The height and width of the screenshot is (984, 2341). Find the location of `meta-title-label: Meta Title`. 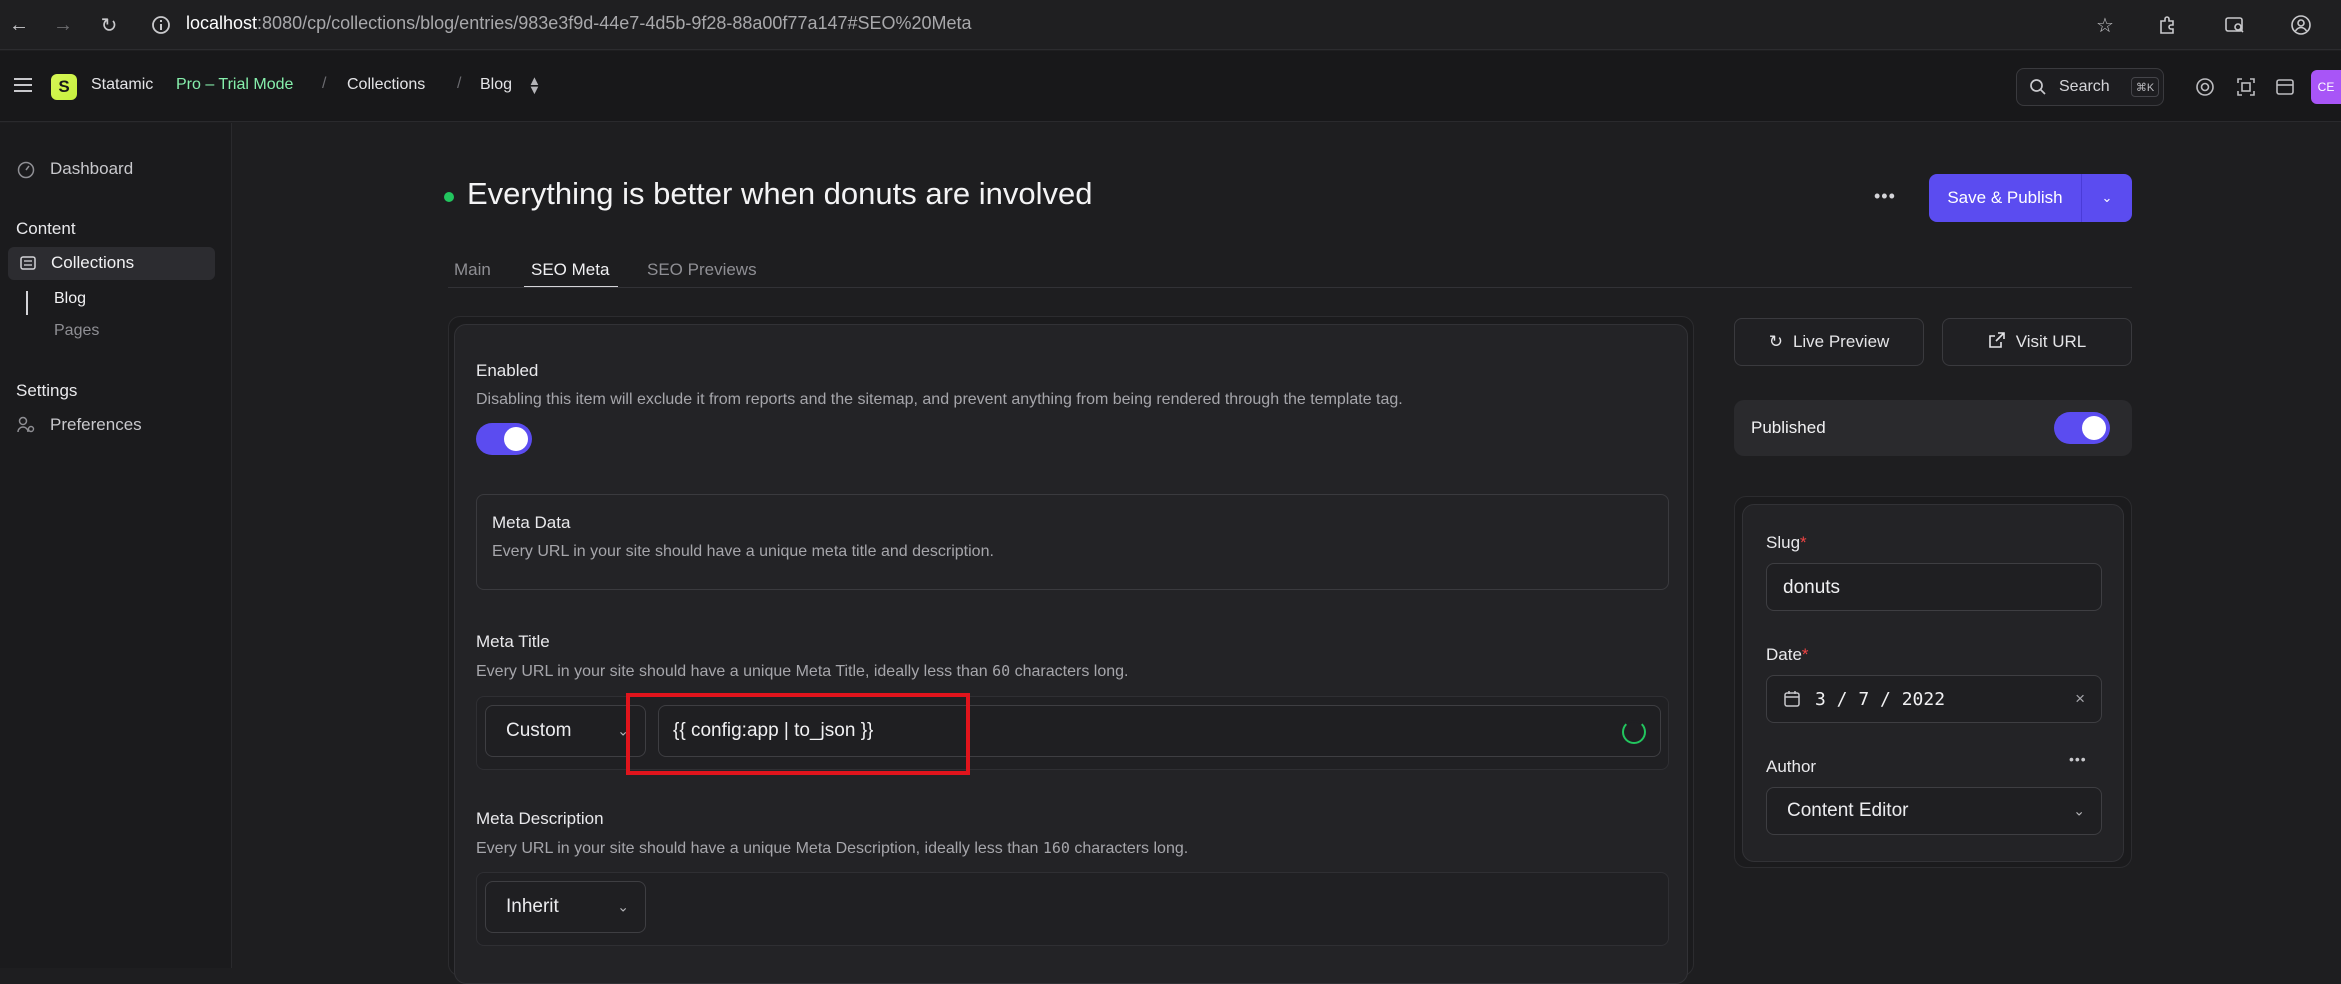

meta-title-label: Meta Title is located at coordinates (513, 641).